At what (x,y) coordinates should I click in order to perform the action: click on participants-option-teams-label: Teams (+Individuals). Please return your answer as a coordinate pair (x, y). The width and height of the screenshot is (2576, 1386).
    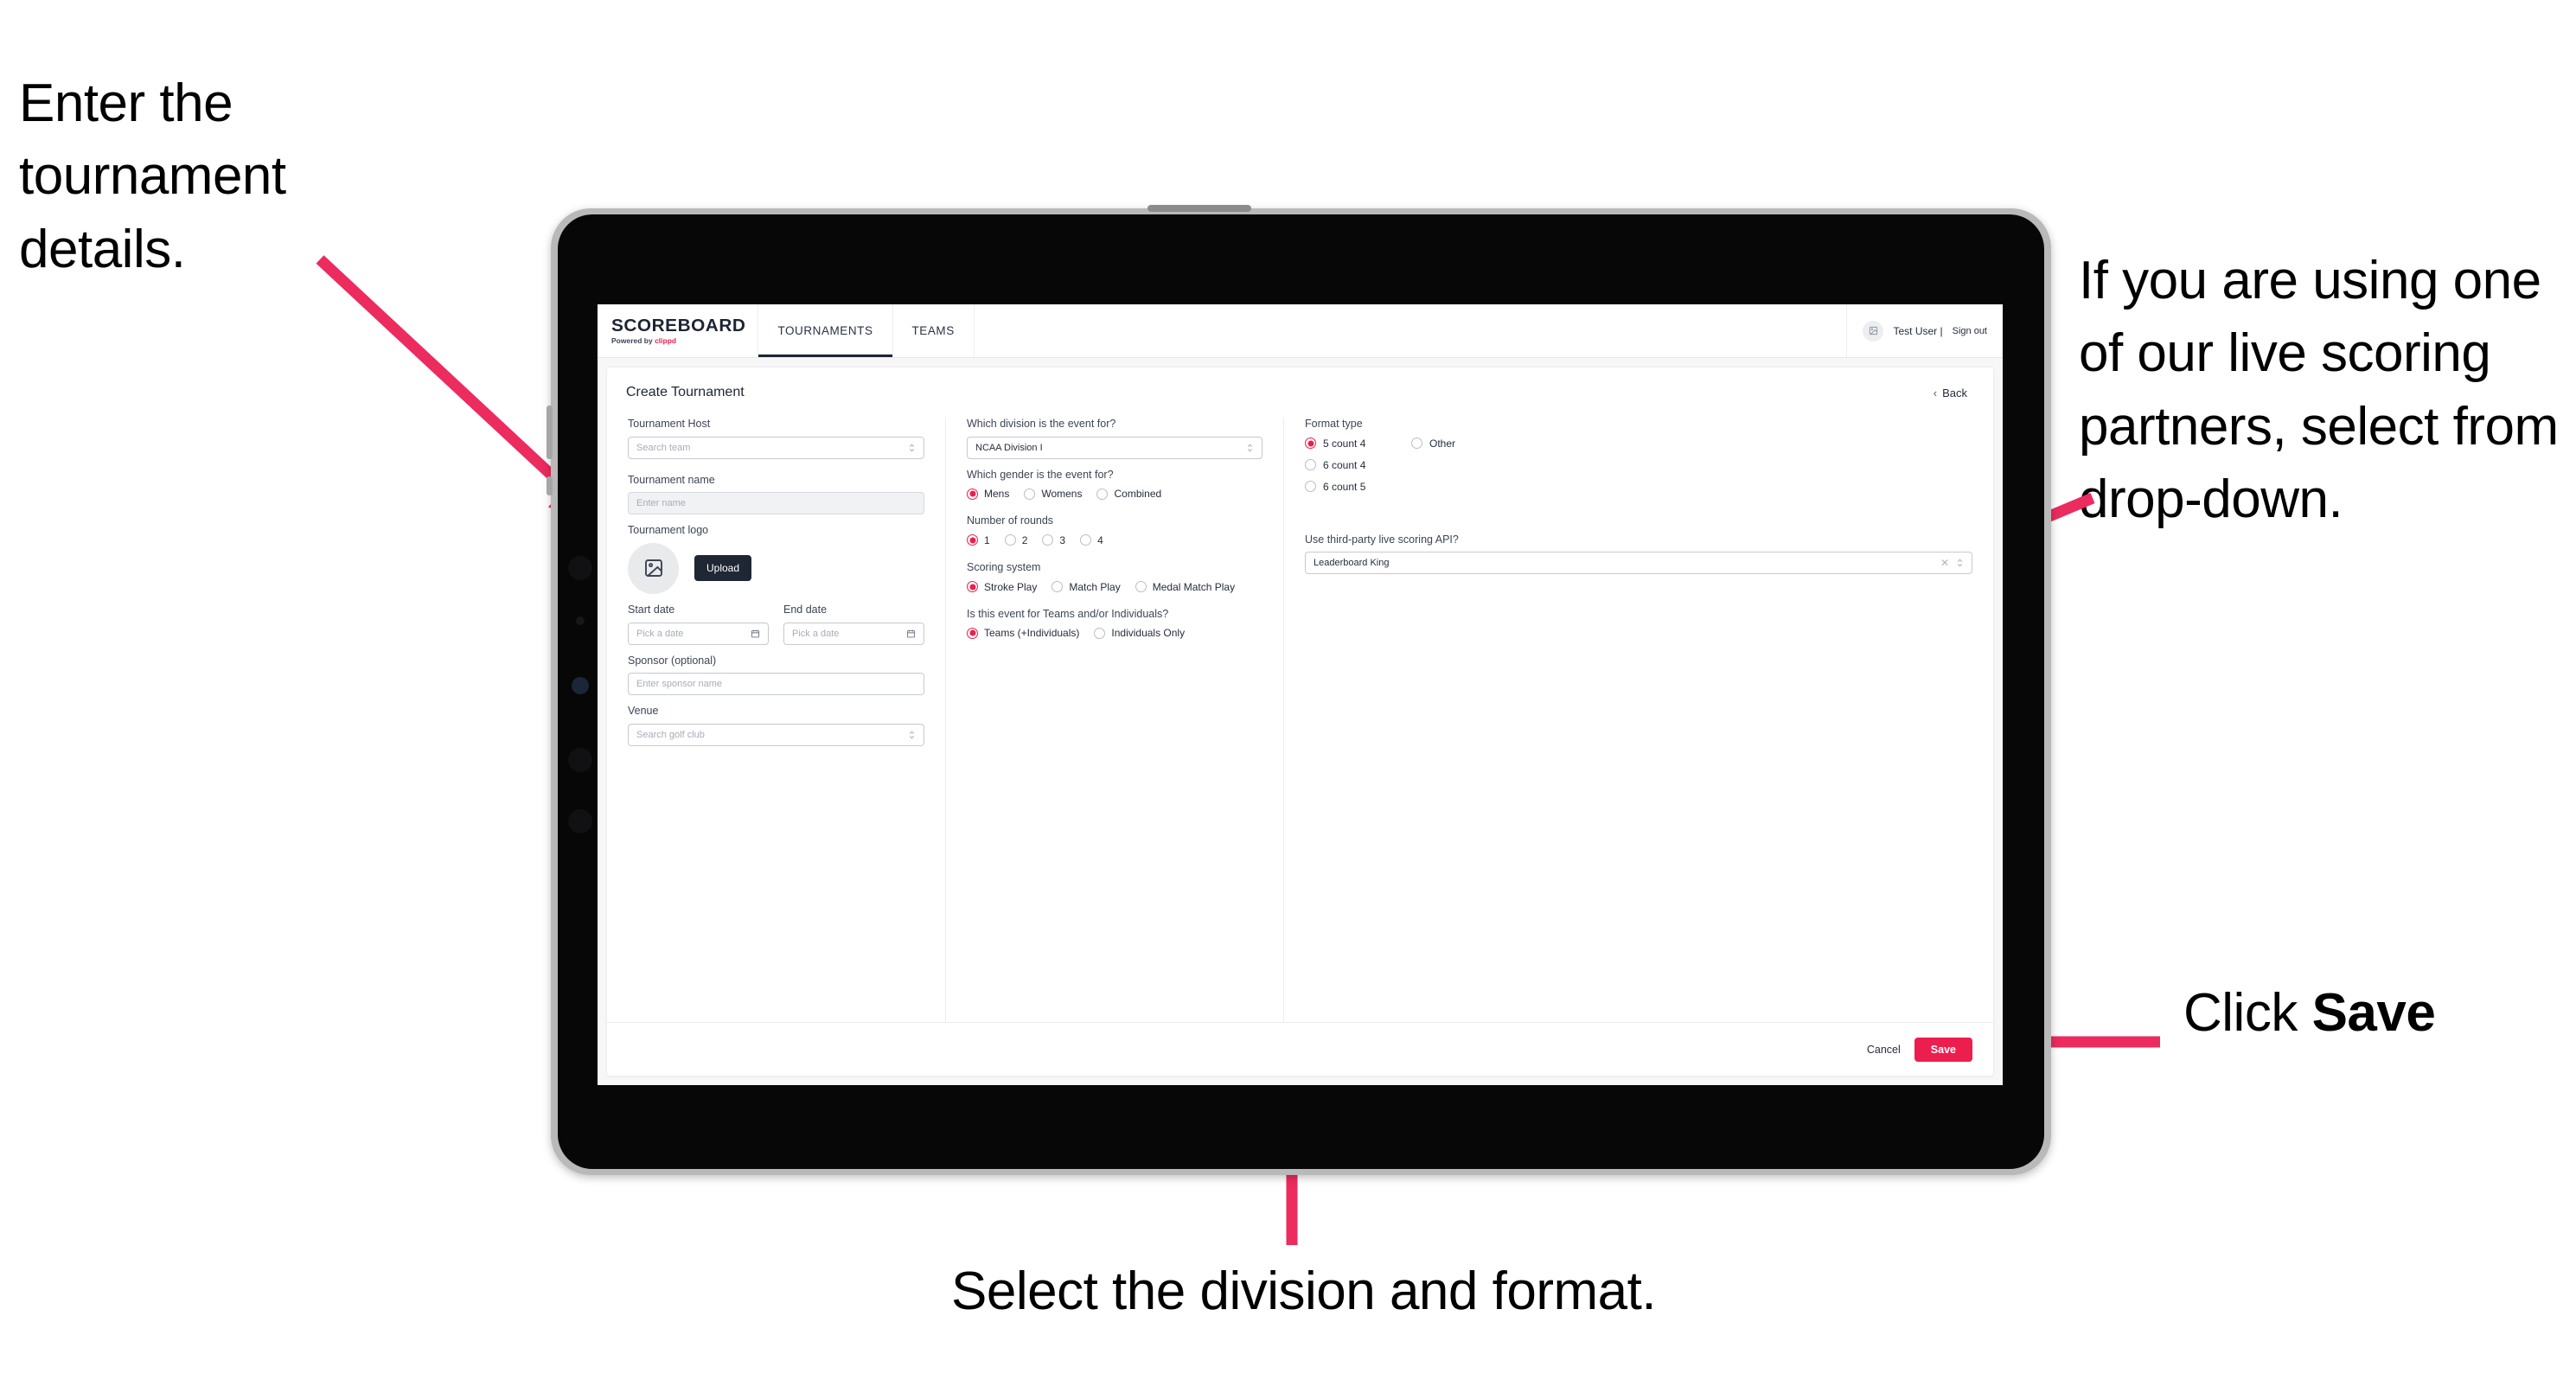
    Looking at the image, I should click on (1032, 633).